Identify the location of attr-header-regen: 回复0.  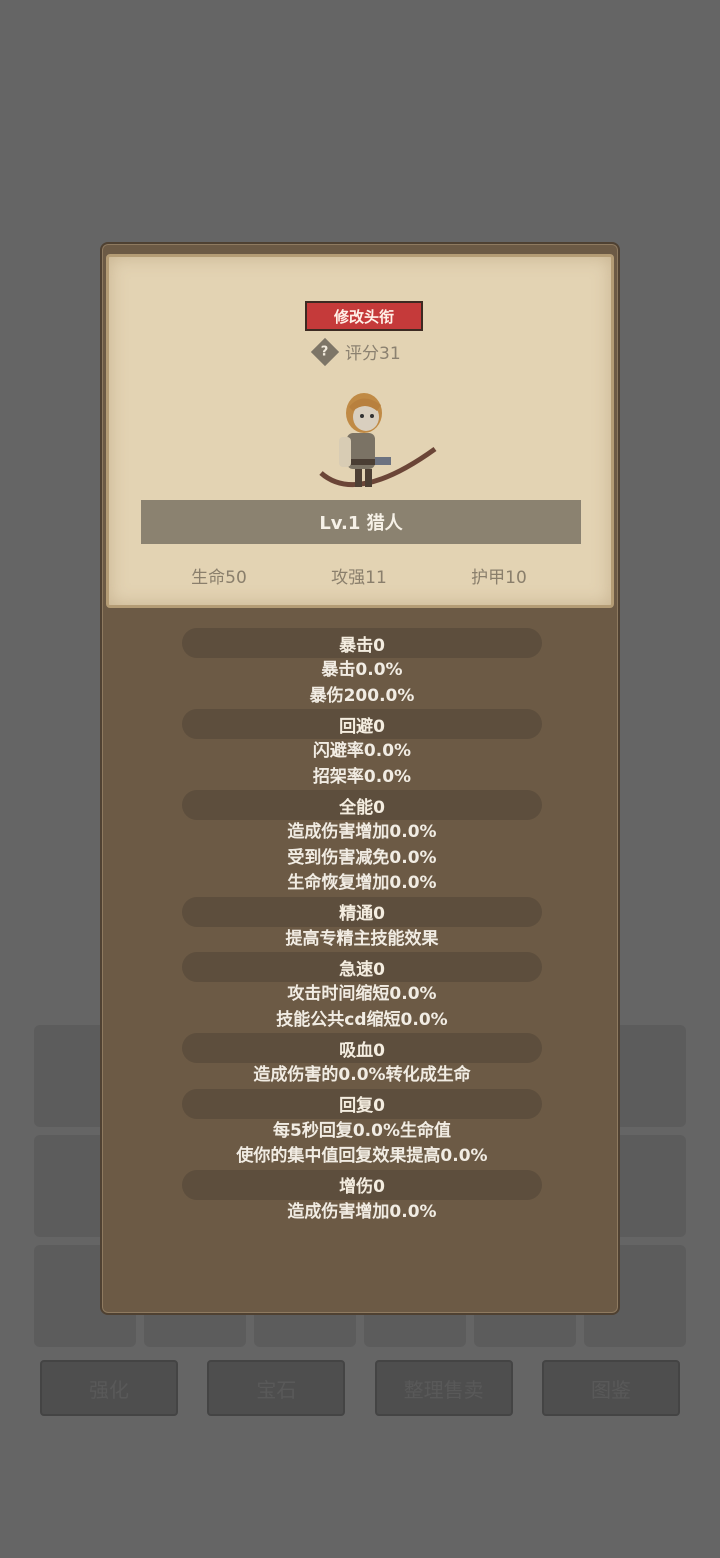
(362, 1103).